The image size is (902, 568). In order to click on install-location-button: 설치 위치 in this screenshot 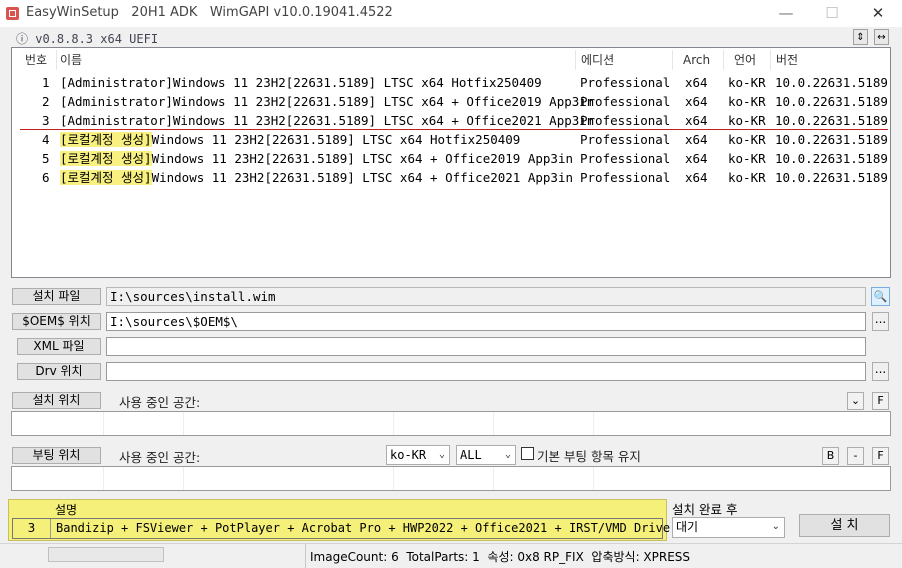, I will do `click(56, 400)`.